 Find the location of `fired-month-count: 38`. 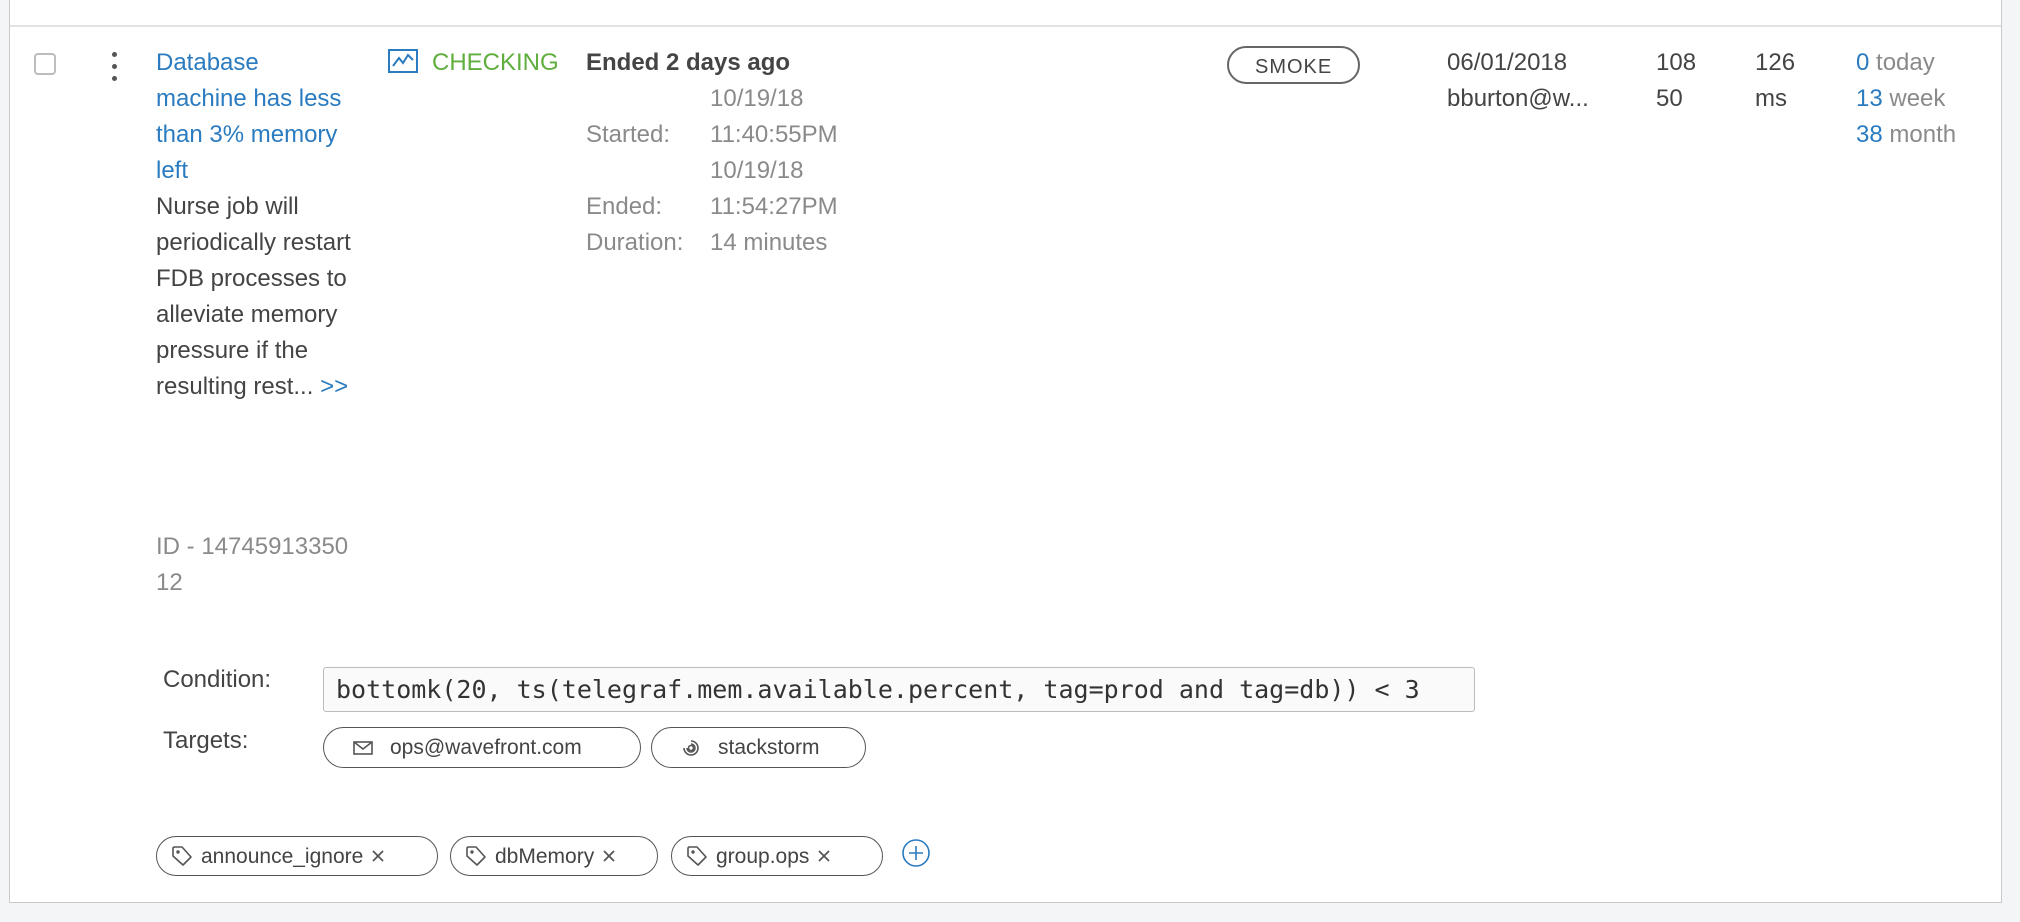

fired-month-count: 38 is located at coordinates (1869, 134).